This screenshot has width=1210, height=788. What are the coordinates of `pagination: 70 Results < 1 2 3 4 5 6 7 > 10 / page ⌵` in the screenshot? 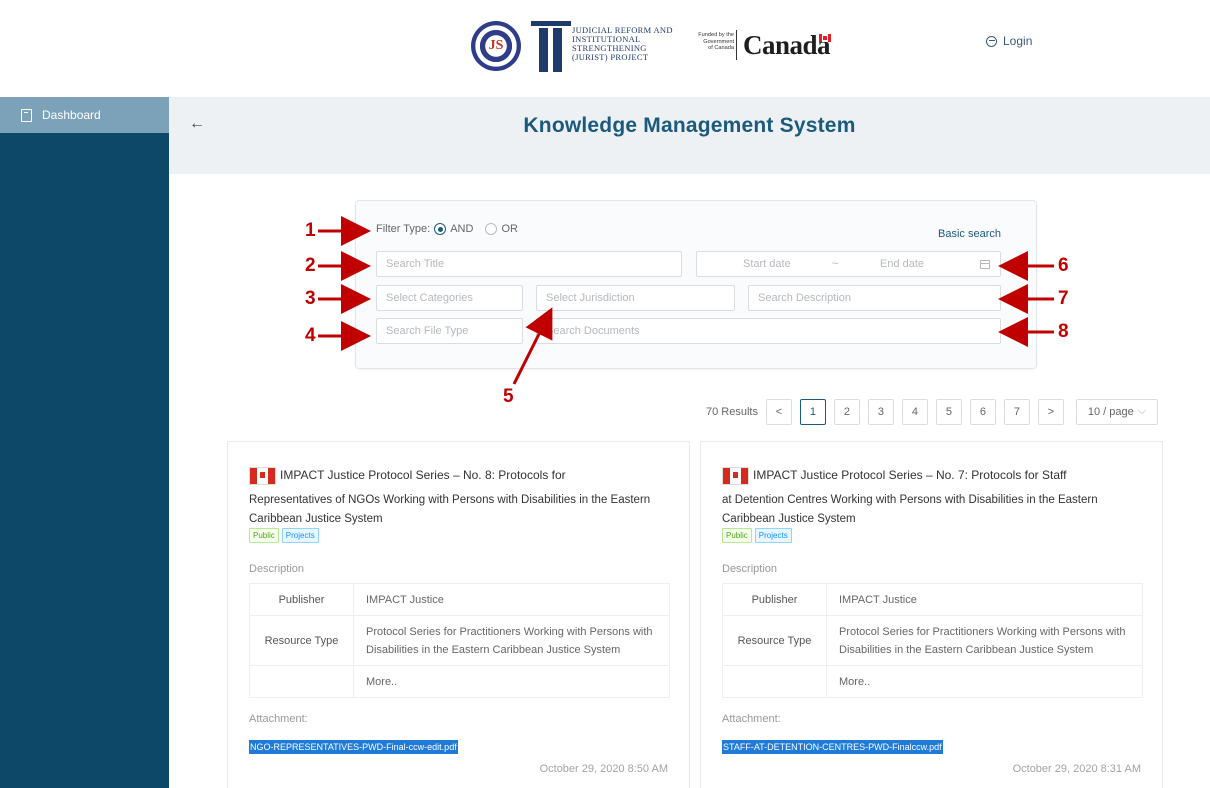 It's located at (932, 411).